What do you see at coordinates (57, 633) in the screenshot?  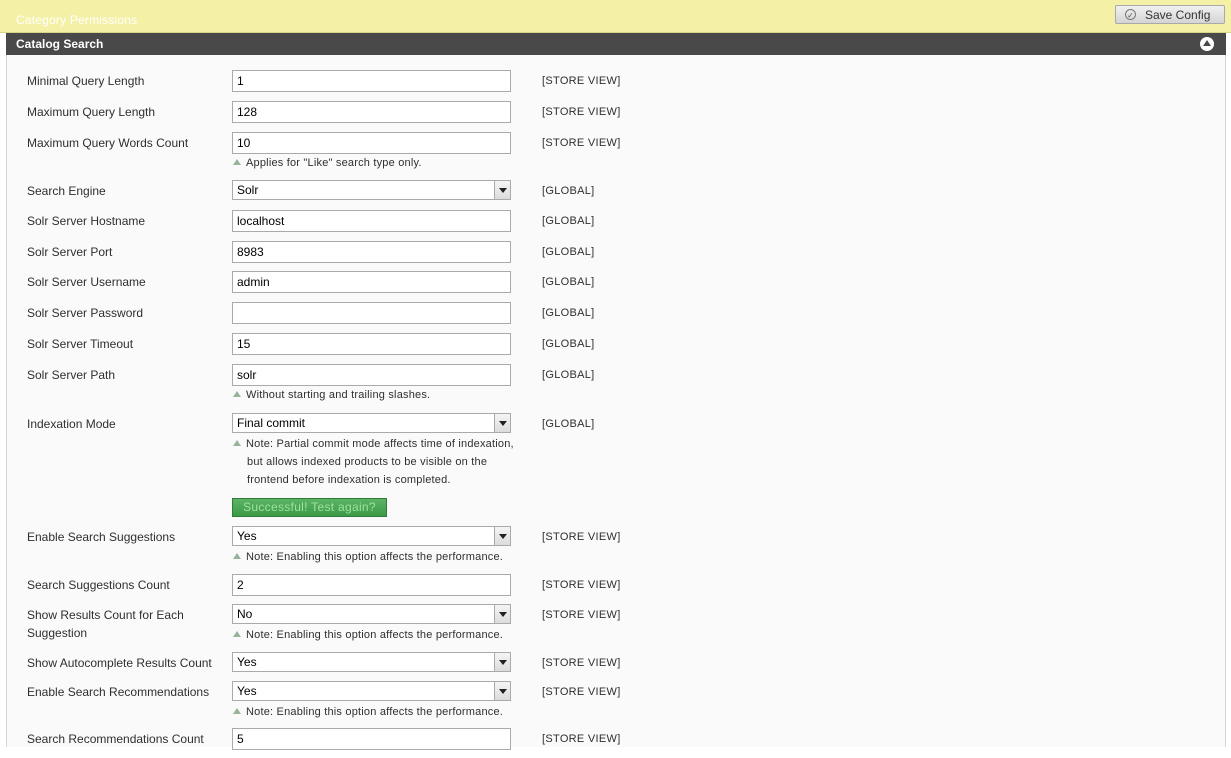 I see `label-line: Suggestion` at bounding box center [57, 633].